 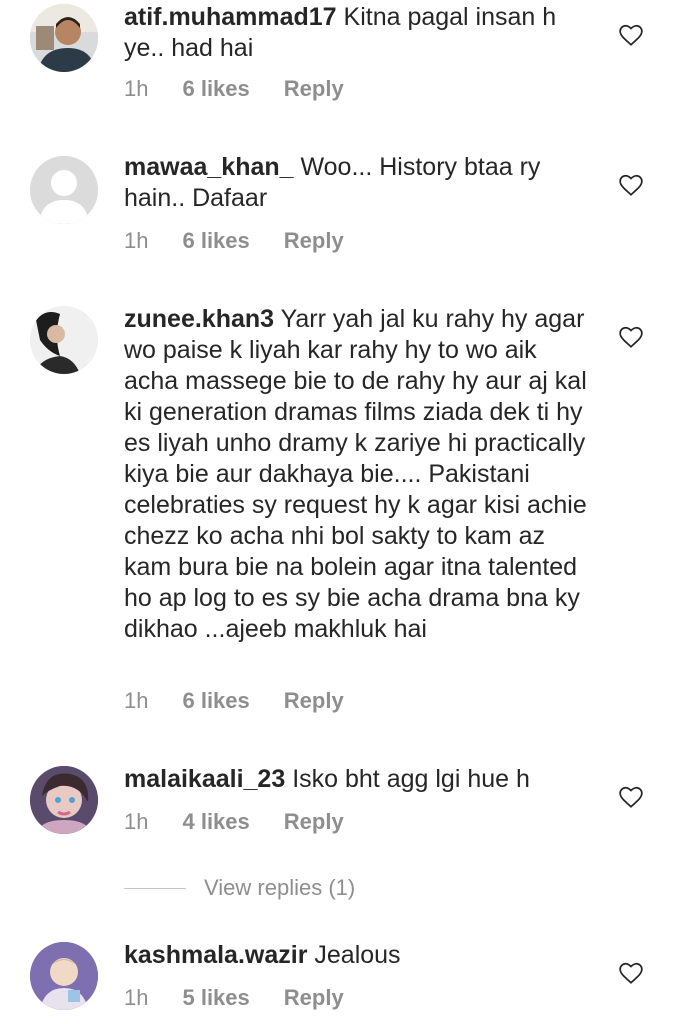 I want to click on comment-likes: 5 likes, so click(x=215, y=998).